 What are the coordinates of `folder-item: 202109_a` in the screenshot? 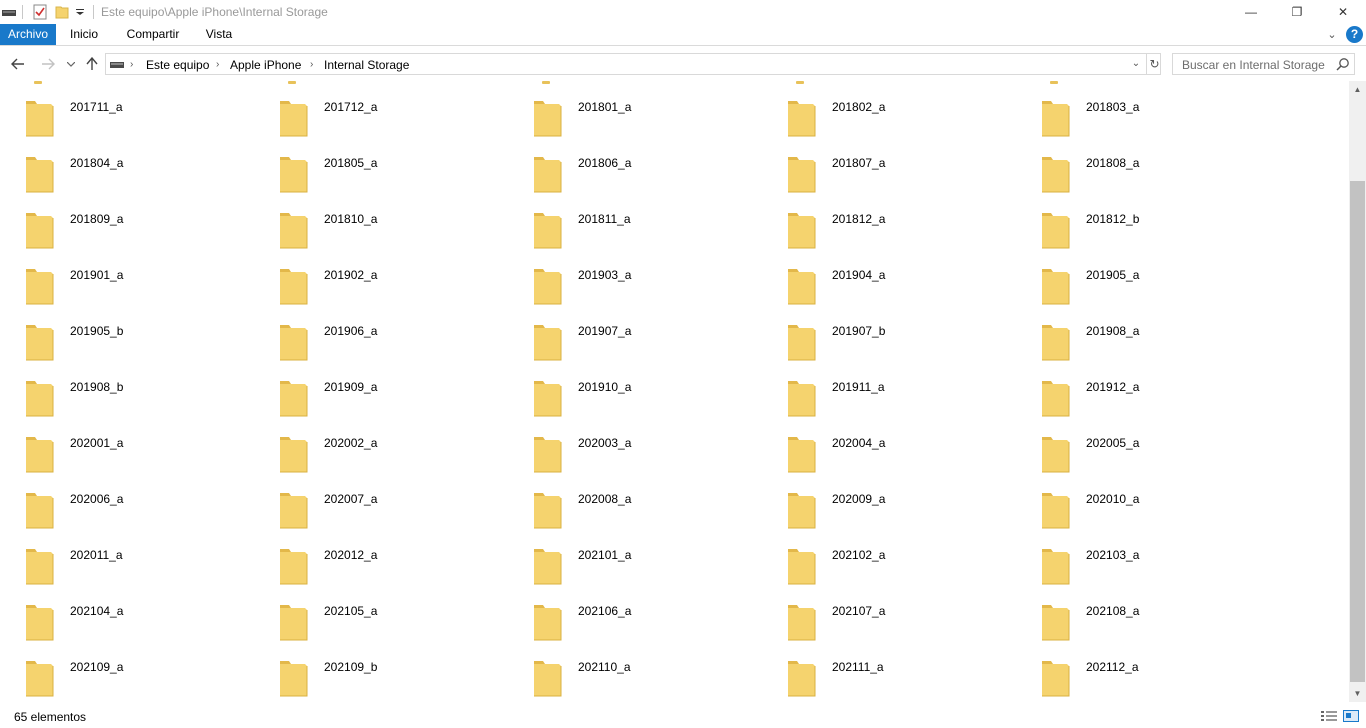 It's located at (145, 680).